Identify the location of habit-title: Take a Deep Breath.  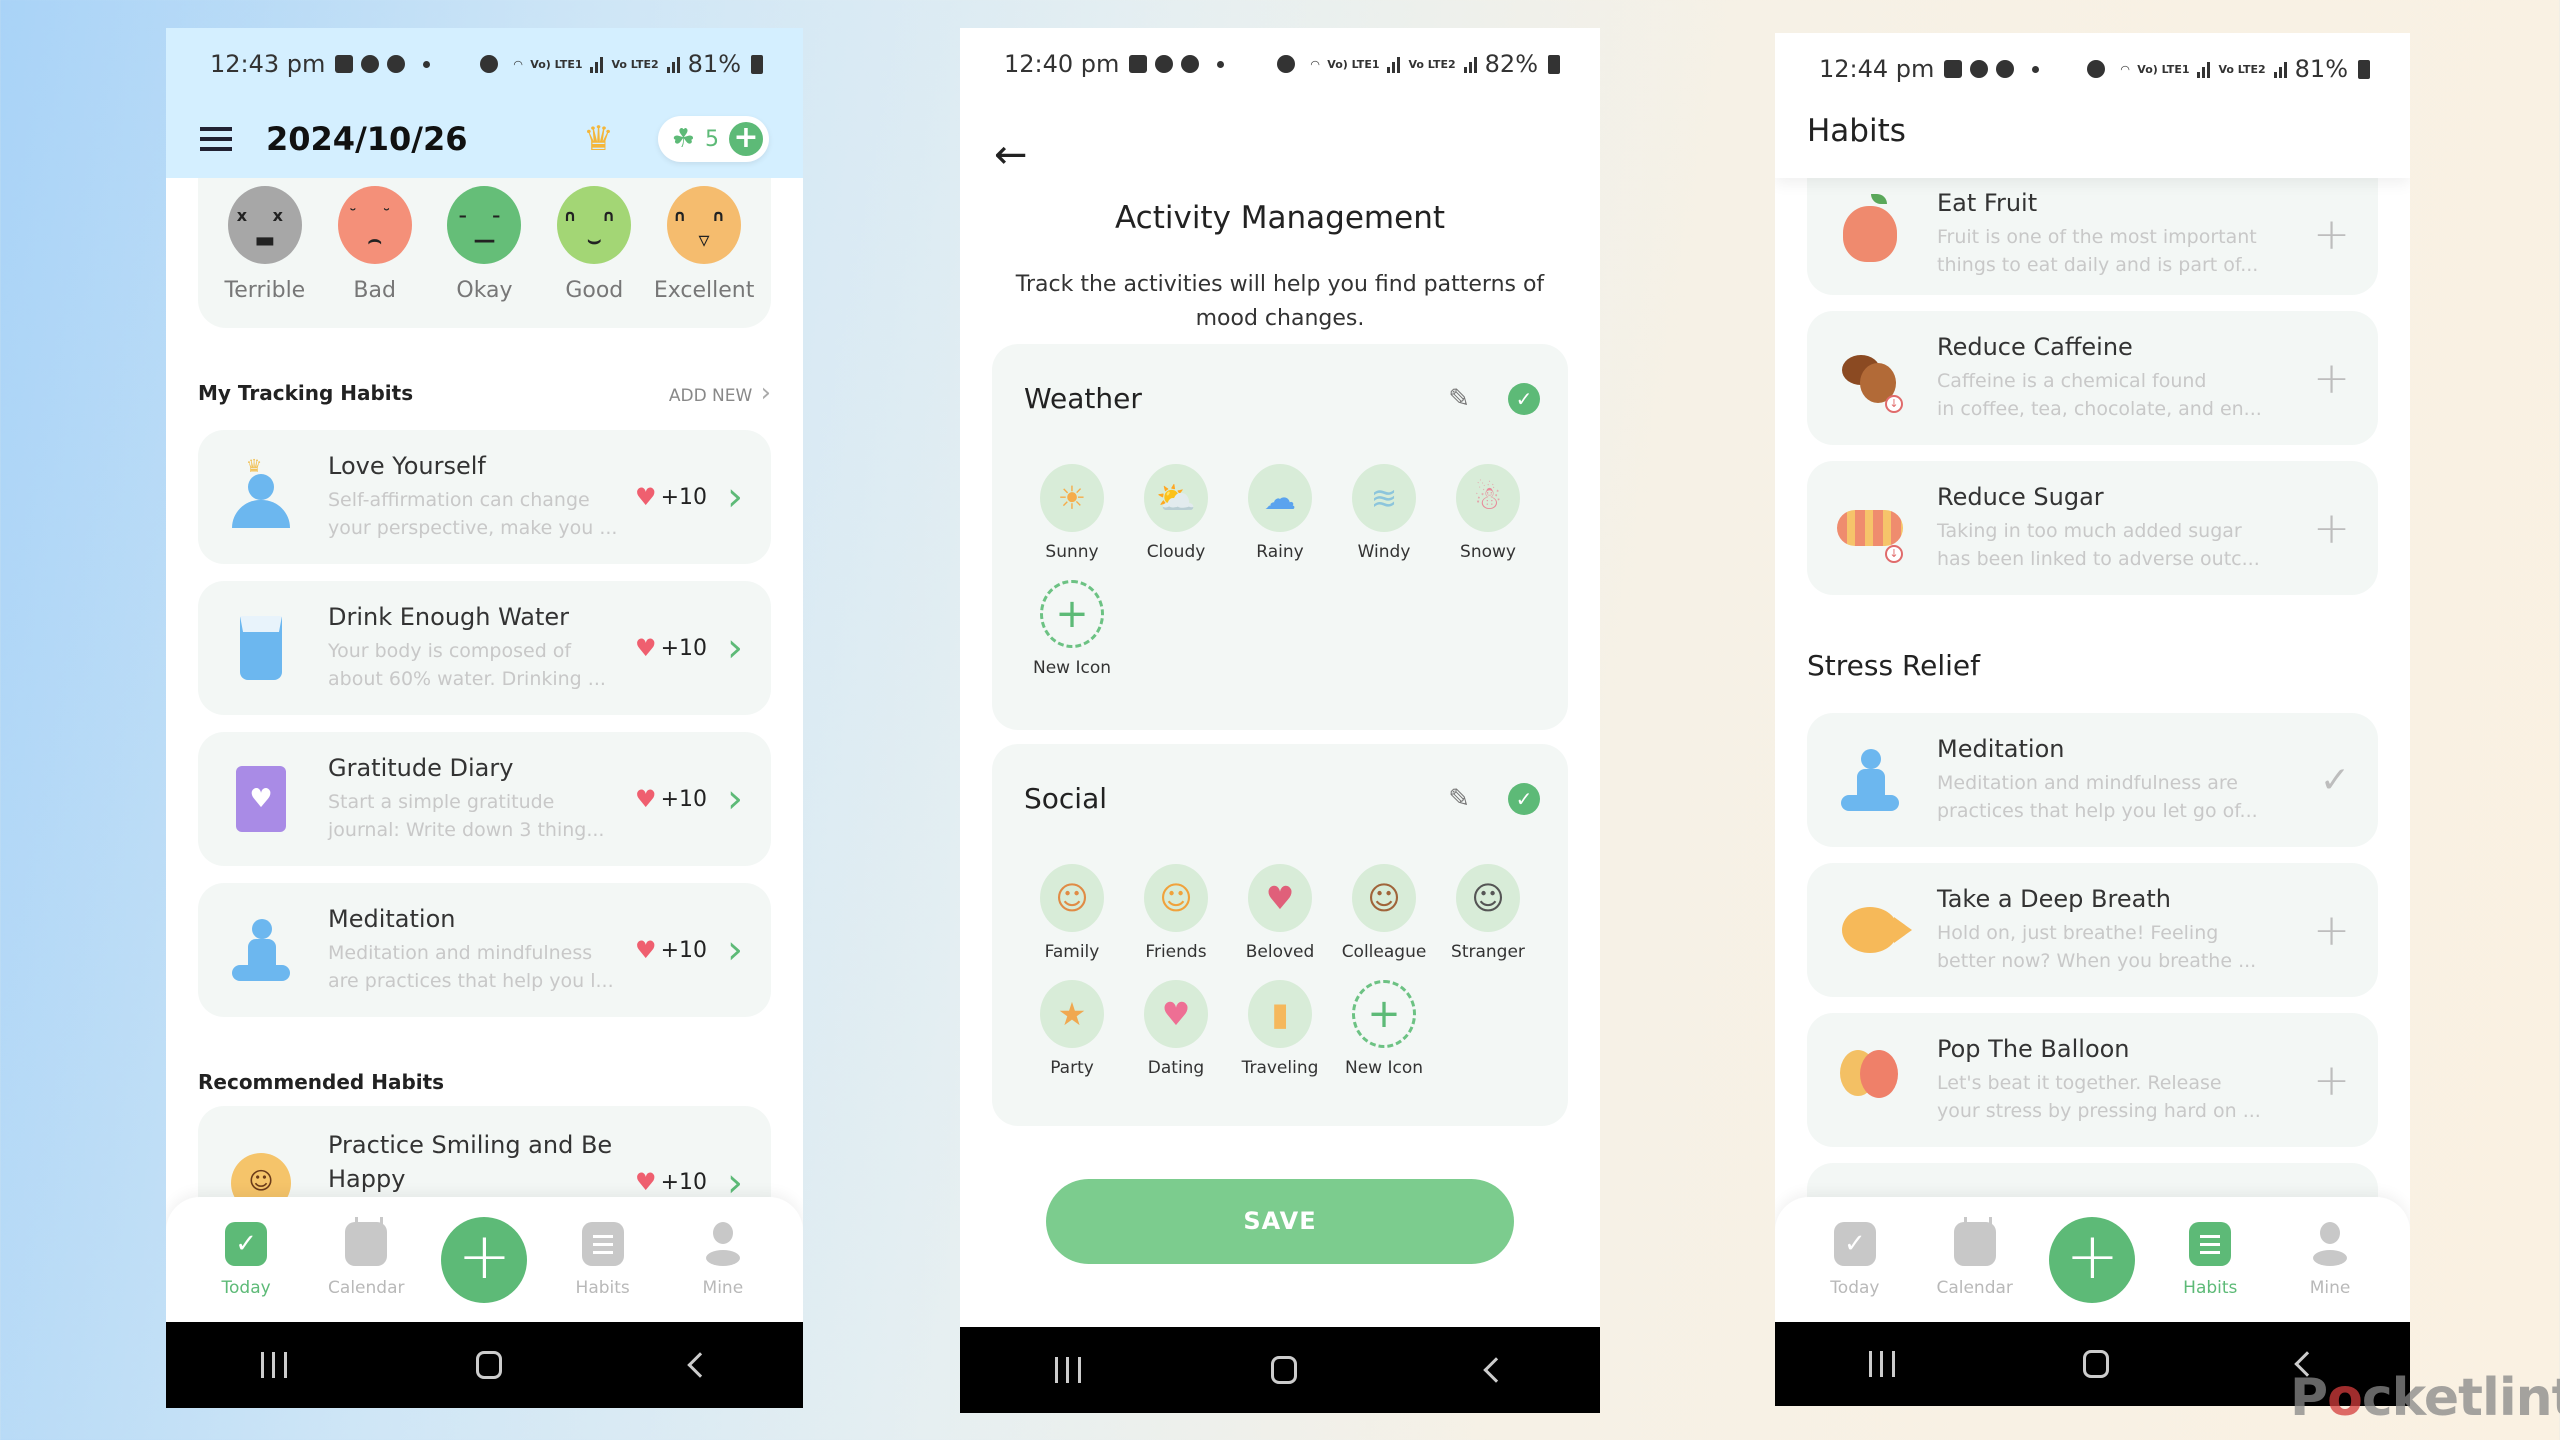
(2054, 899).